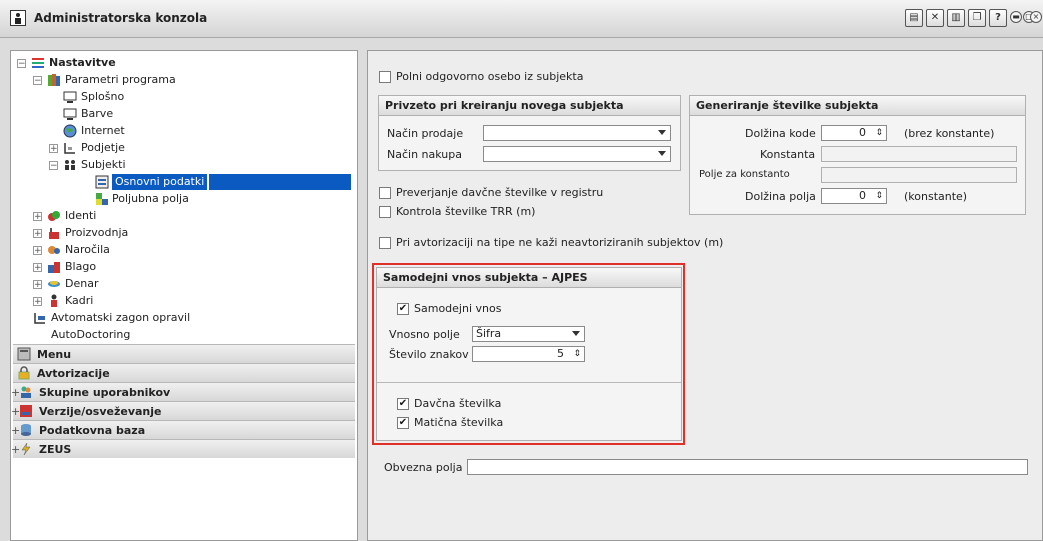 The width and height of the screenshot is (1043, 541). I want to click on minimize-button: ▬, so click(1016, 17).